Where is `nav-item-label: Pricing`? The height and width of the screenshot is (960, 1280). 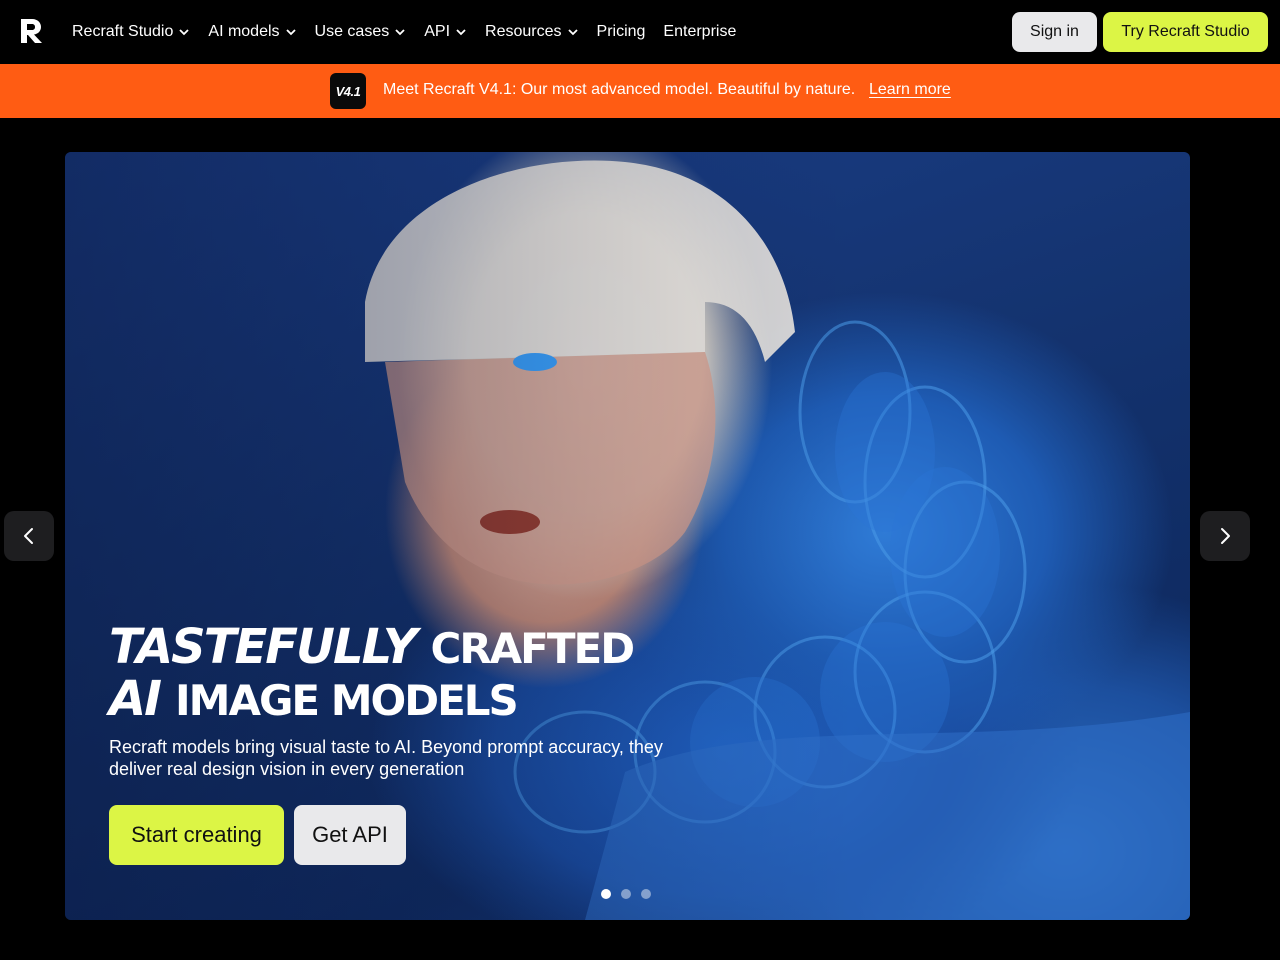 nav-item-label: Pricing is located at coordinates (621, 31).